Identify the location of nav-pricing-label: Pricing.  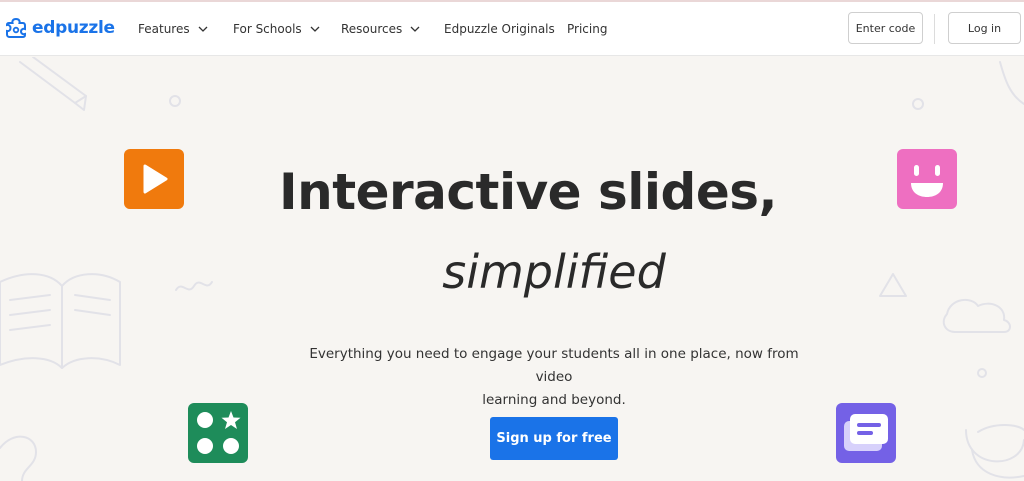
(587, 29).